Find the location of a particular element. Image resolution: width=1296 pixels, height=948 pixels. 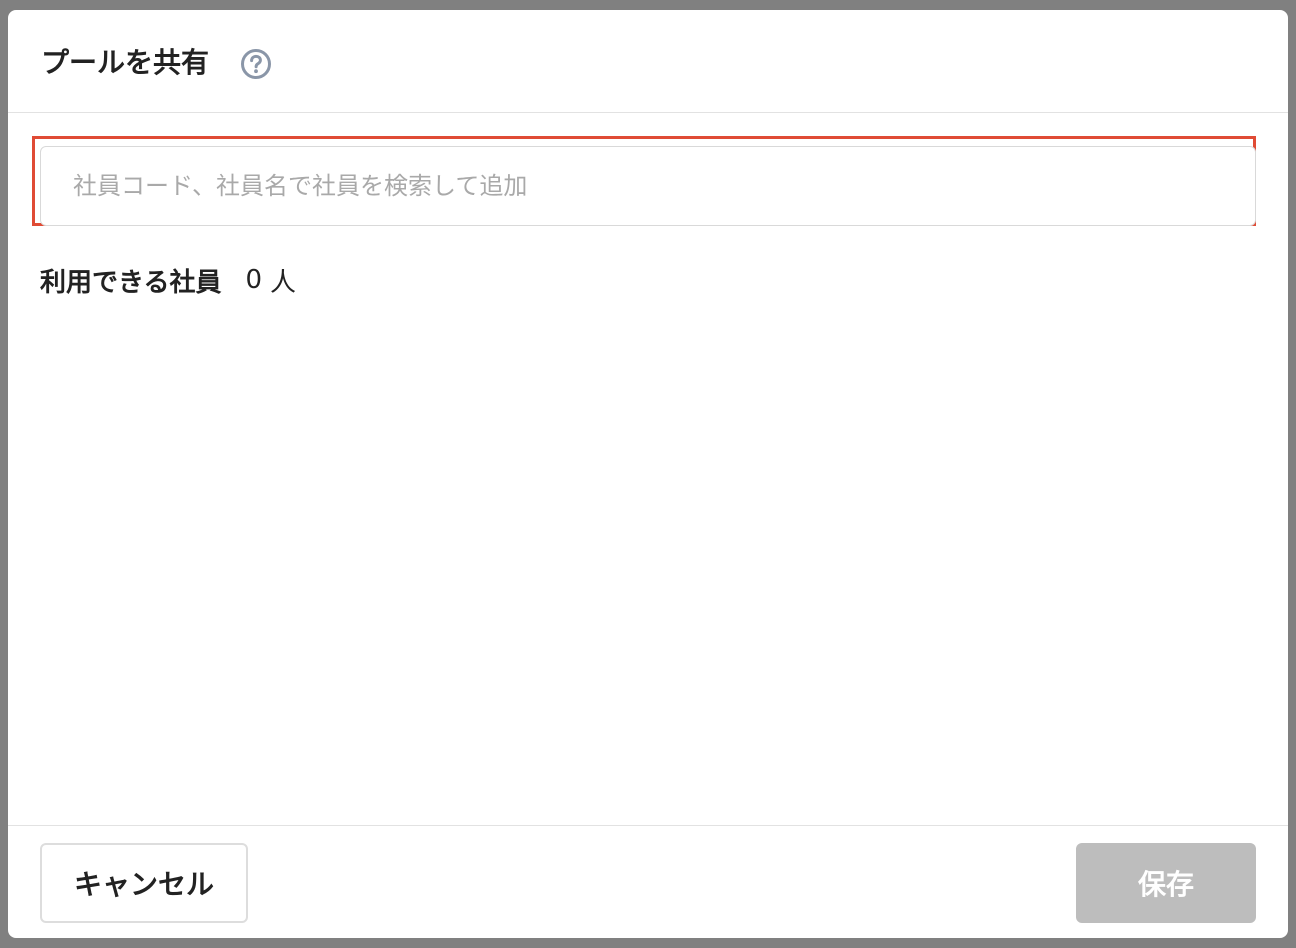

dialog-header: プールを共有 is located at coordinates (648, 61).